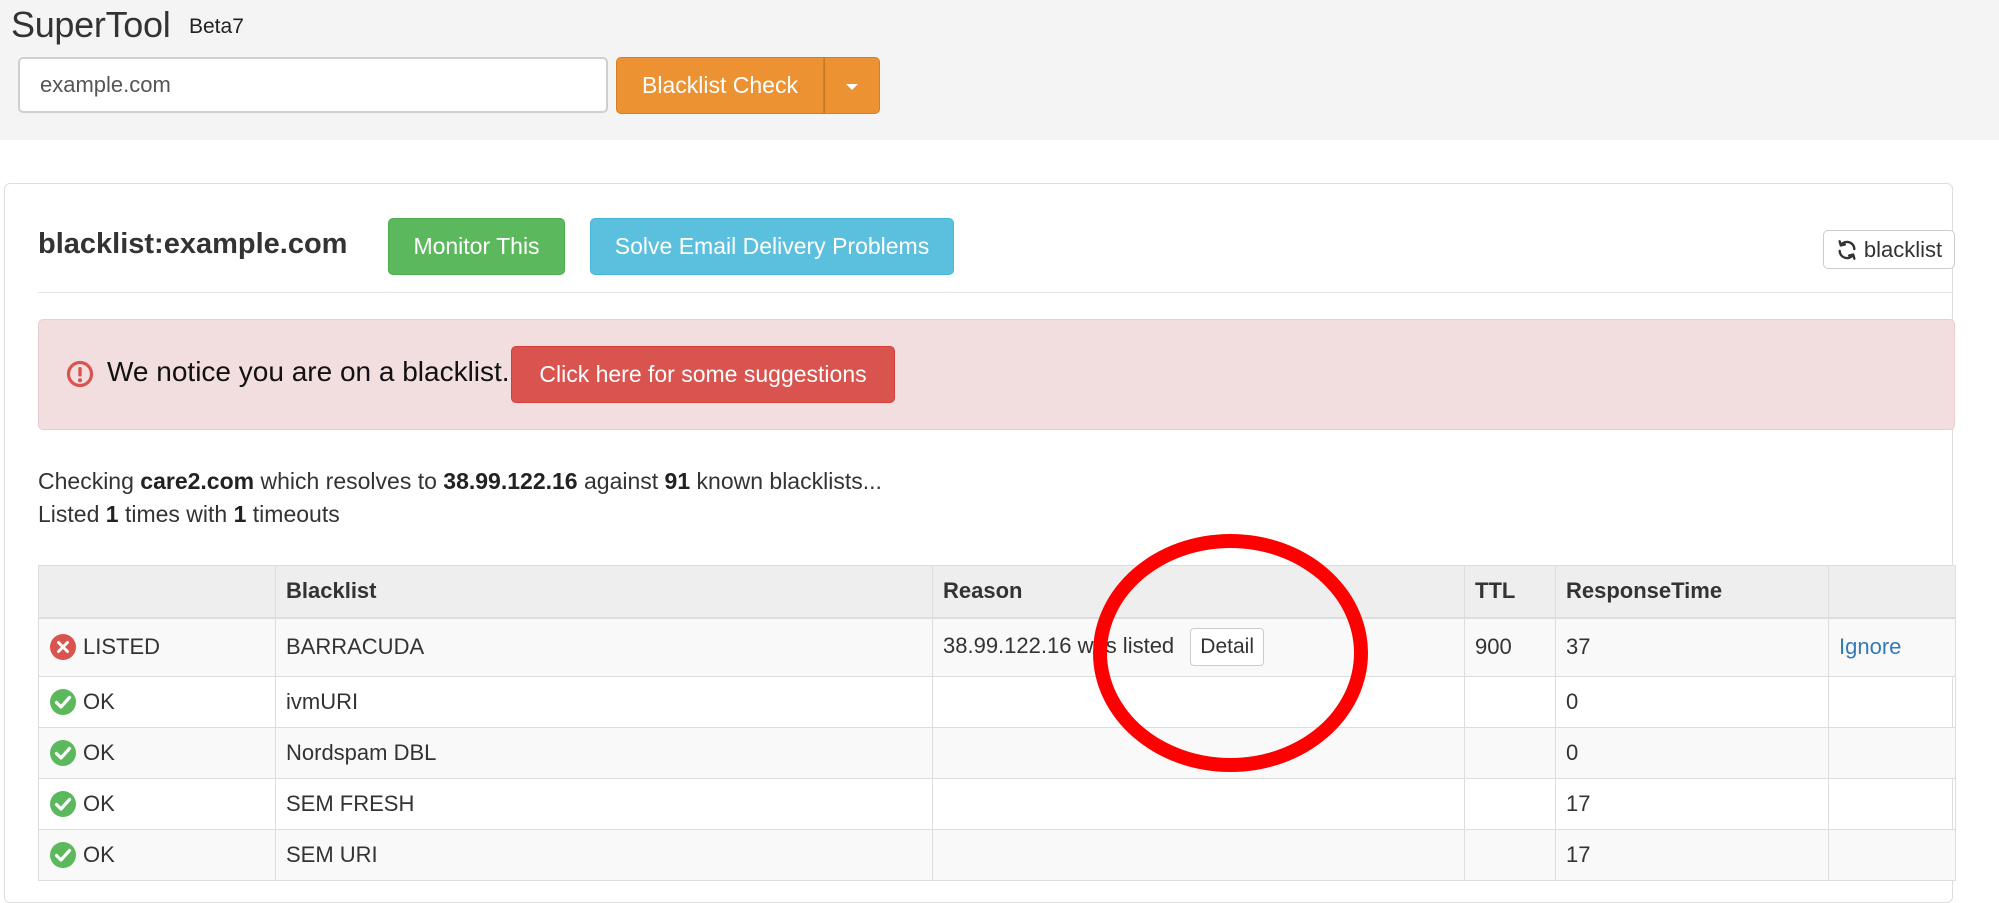 Image resolution: width=1999 pixels, height=903 pixels. Describe the element at coordinates (1903, 249) in the screenshot. I see `refresh-button-label: blacklist` at that location.